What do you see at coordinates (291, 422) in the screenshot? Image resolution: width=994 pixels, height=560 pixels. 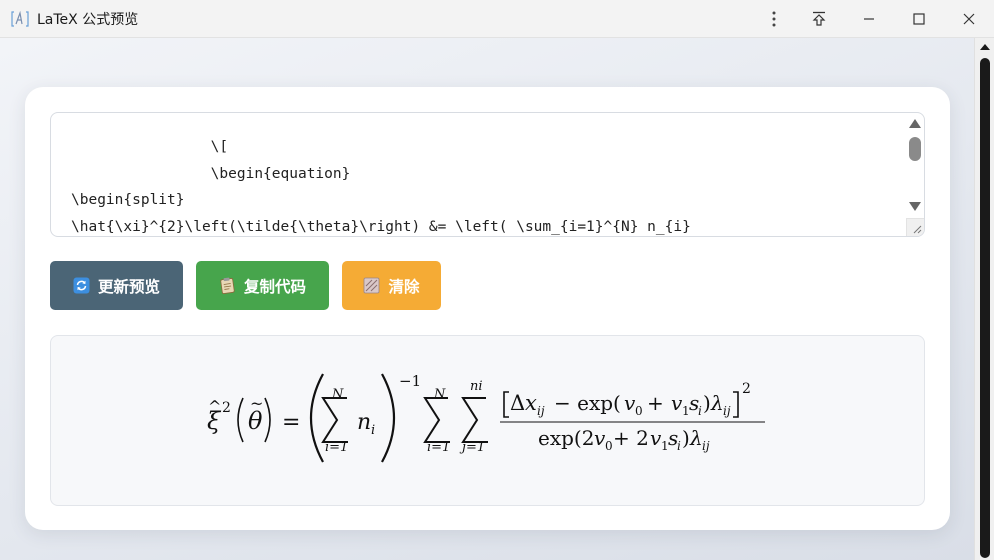 I see `equals-sign: =` at bounding box center [291, 422].